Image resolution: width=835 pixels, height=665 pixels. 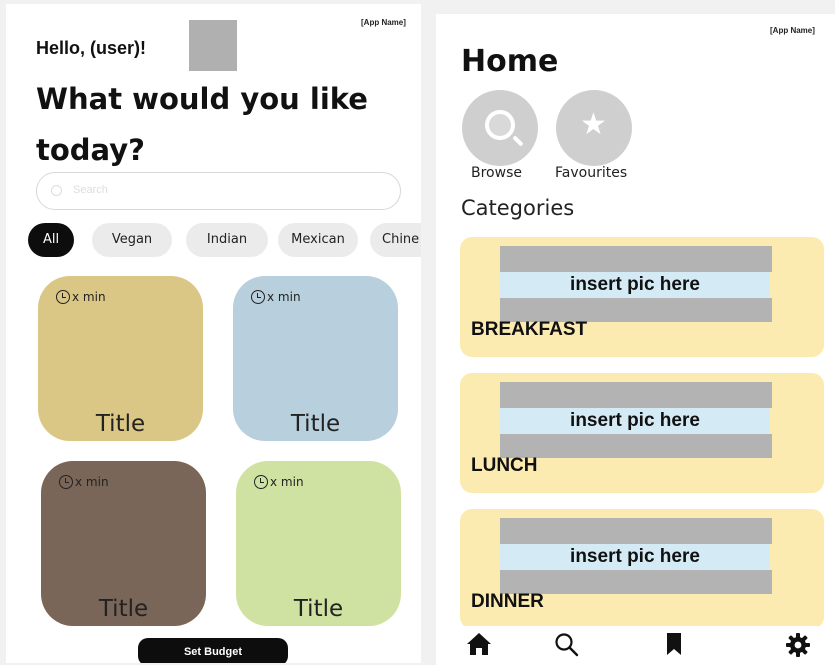 What do you see at coordinates (529, 329) in the screenshot?
I see `category-name: BREAKFAST` at bounding box center [529, 329].